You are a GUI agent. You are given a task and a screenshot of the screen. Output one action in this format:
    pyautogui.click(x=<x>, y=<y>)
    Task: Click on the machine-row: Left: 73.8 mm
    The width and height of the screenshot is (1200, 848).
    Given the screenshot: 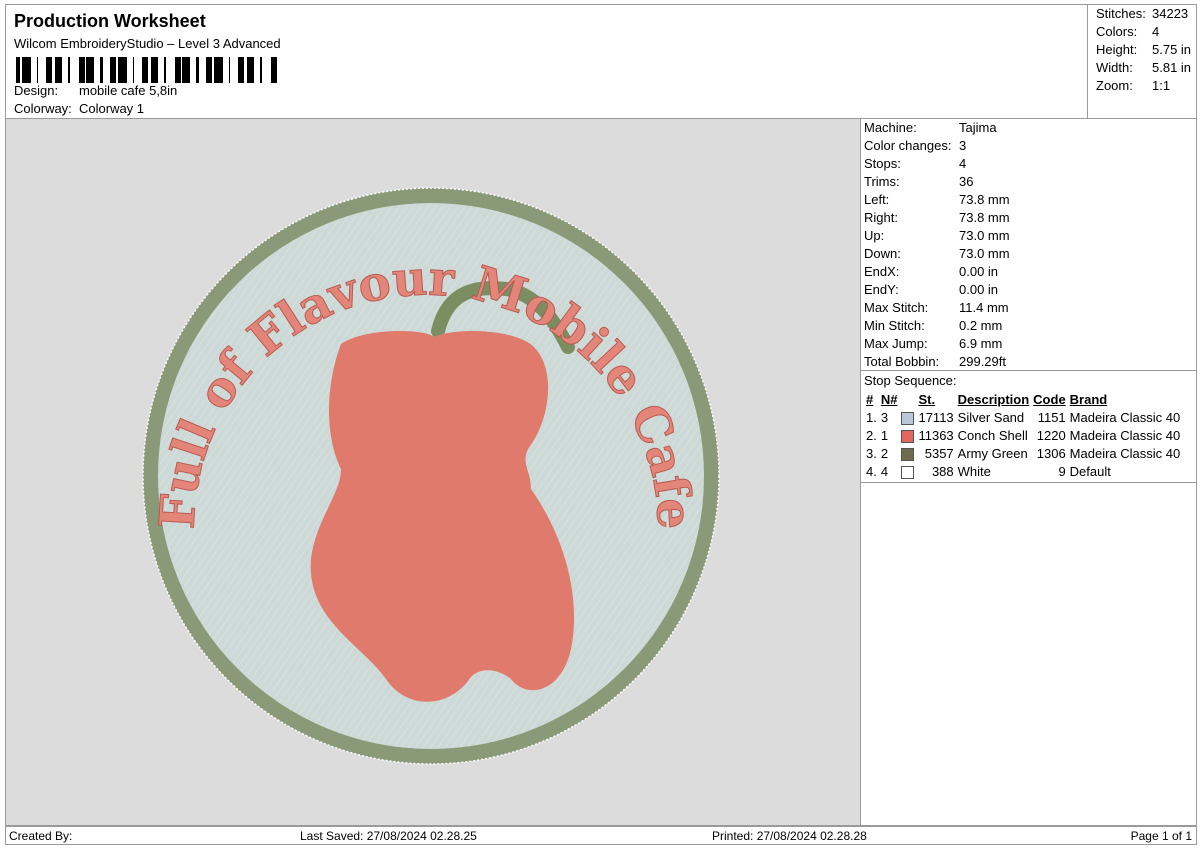 What is the action you would take?
    pyautogui.click(x=937, y=199)
    